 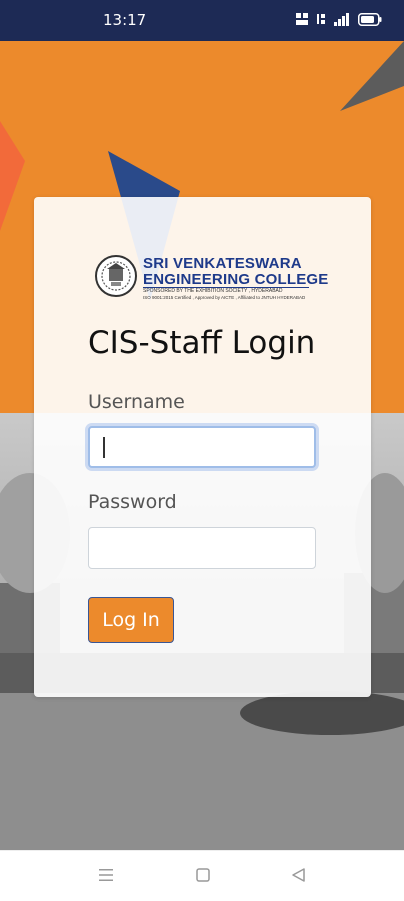 I want to click on password-label: Password, so click(x=132, y=502).